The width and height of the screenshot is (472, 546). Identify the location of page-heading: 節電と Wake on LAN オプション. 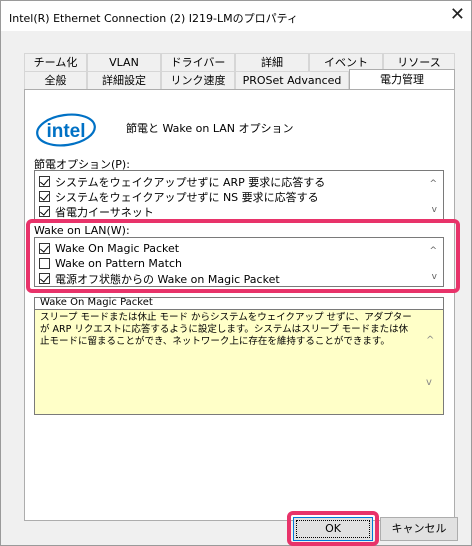
(210, 128).